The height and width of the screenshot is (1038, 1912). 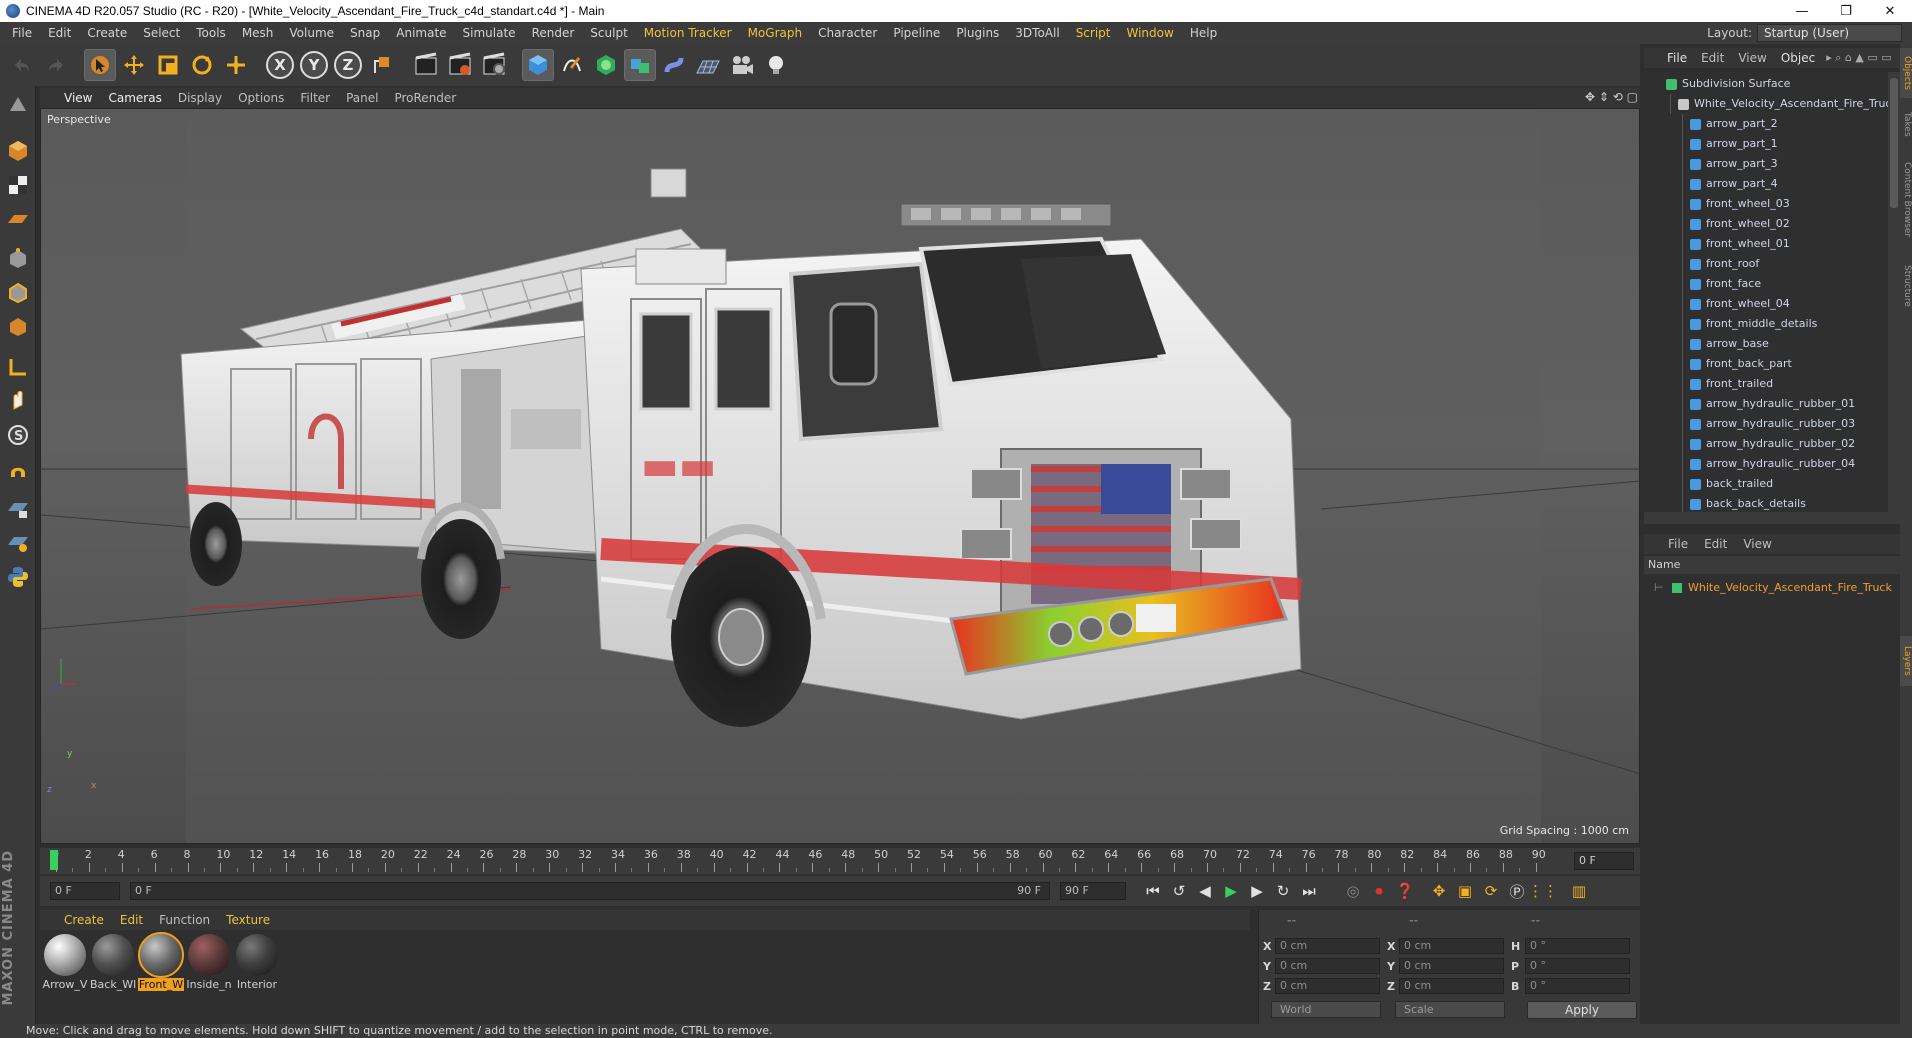 What do you see at coordinates (1766, 344) in the screenshot?
I see `object-row: arrow_base` at bounding box center [1766, 344].